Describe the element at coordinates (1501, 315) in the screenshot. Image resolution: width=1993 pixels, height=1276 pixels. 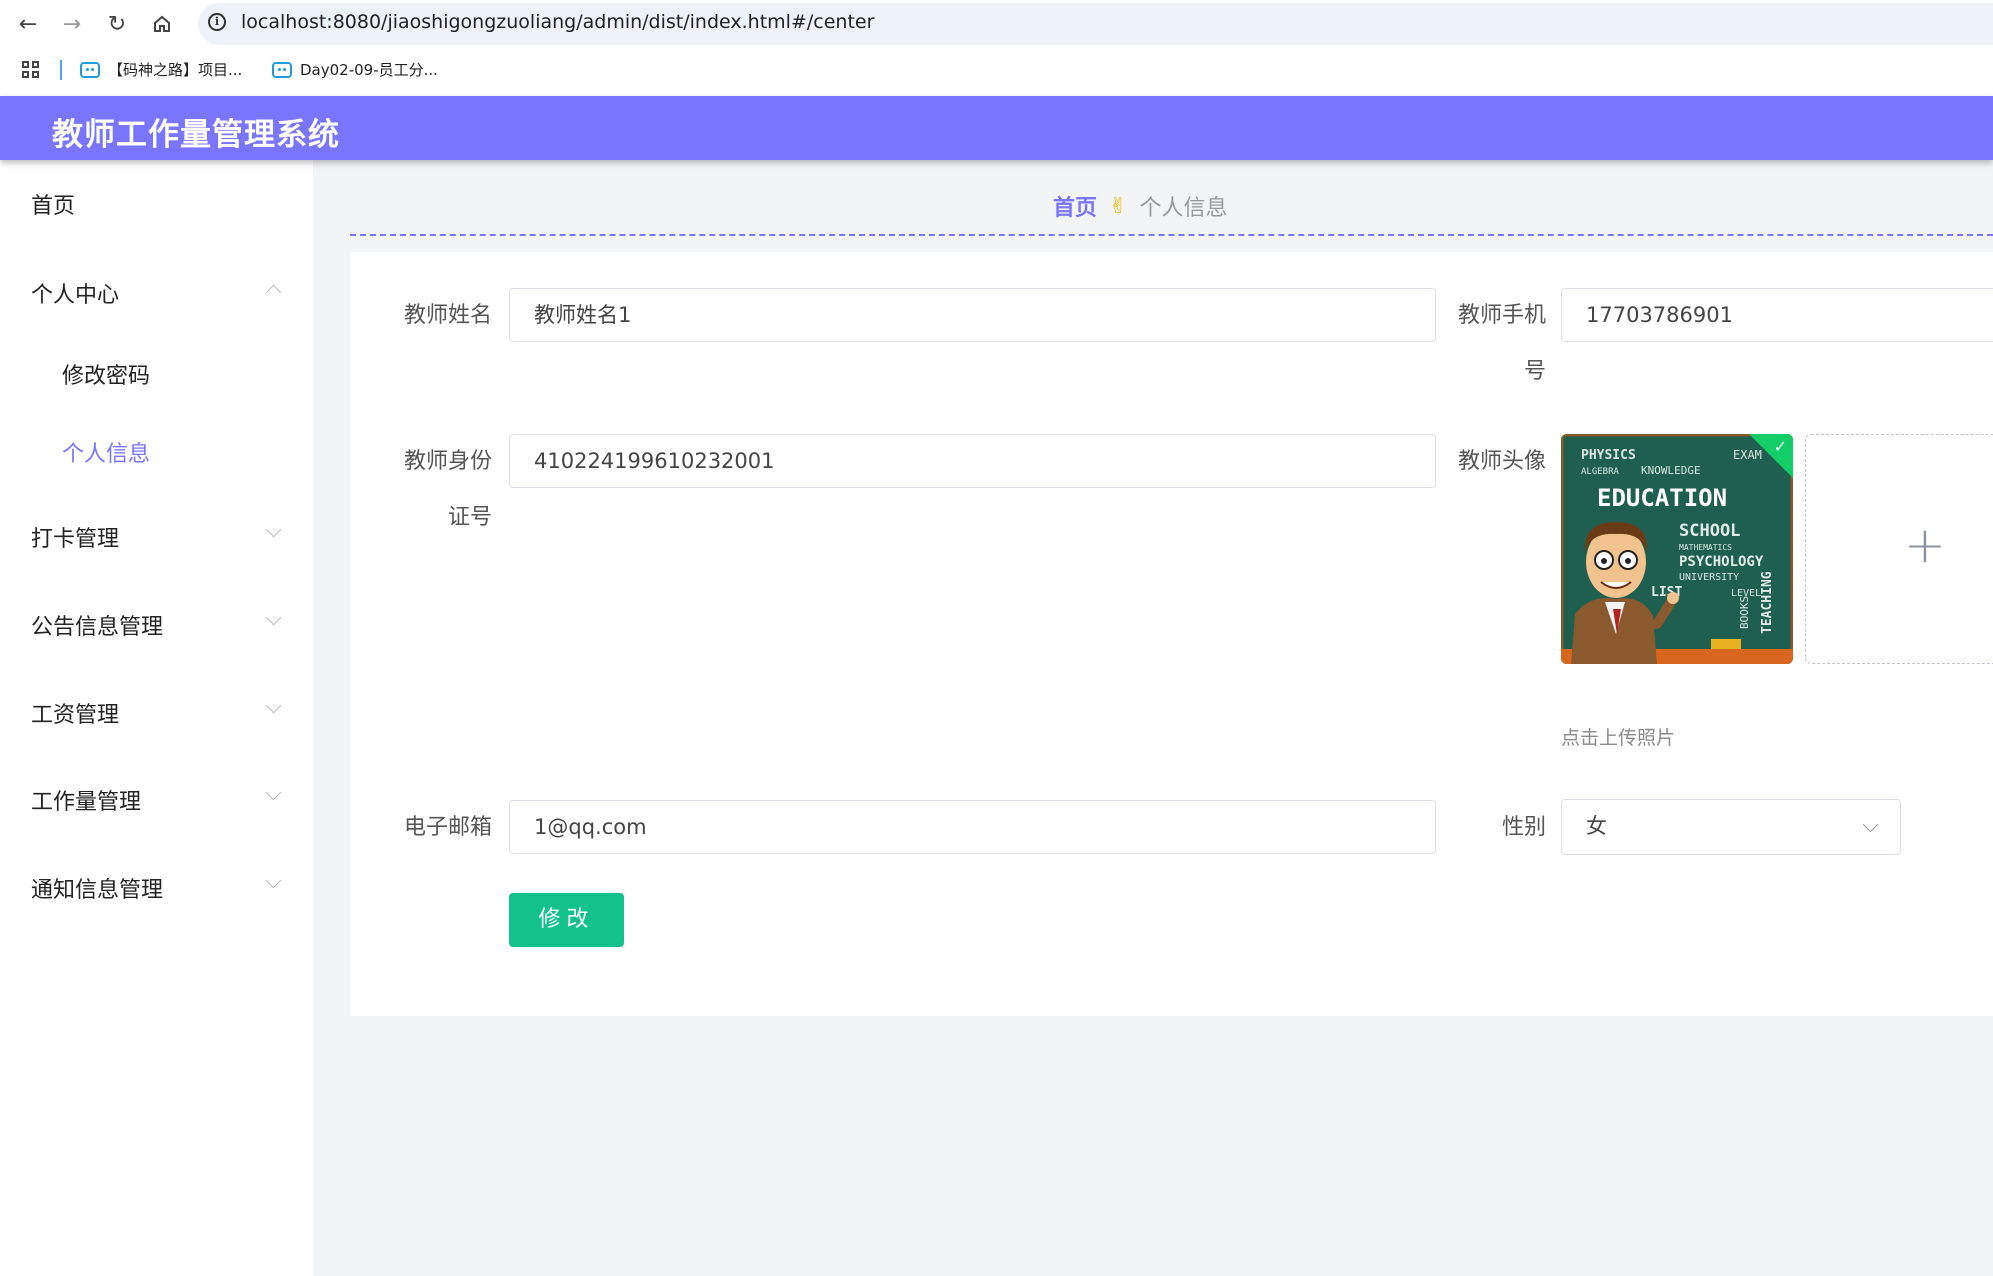
I see `phone-label: 教师手机` at that location.